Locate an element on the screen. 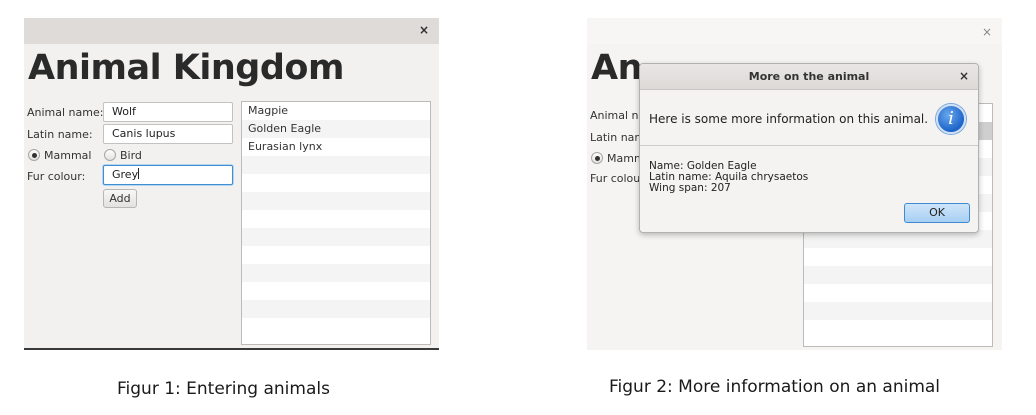  fur-colour-value: Grey is located at coordinates (125, 174).